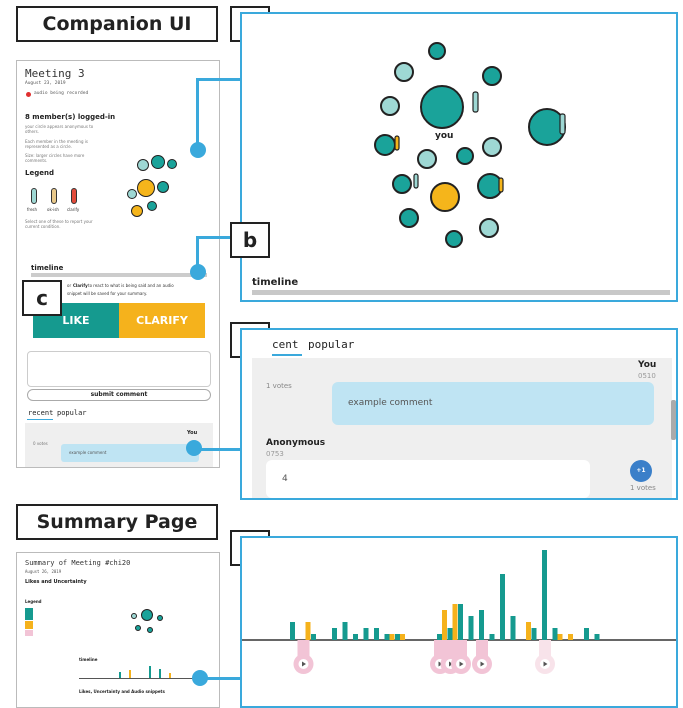 The width and height of the screenshot is (683, 708). I want to click on panel-d-tab-popular: popular, so click(331, 344).